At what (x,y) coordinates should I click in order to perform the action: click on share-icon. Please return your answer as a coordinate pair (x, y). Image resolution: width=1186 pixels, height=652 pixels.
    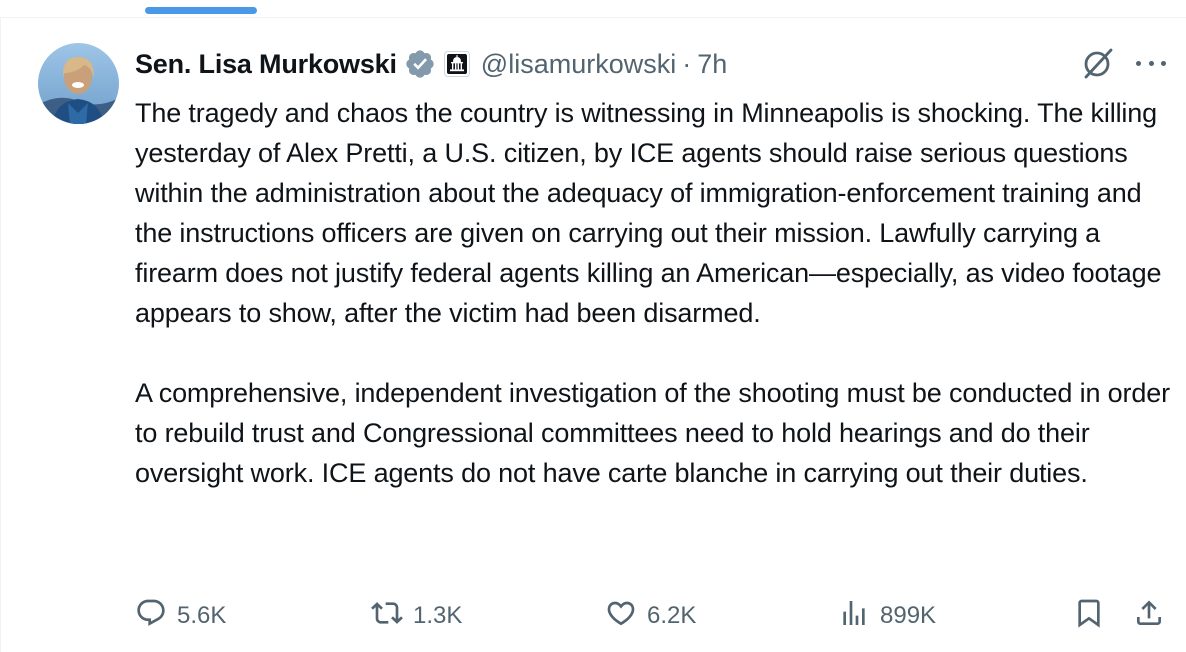
    Looking at the image, I should click on (1149, 616).